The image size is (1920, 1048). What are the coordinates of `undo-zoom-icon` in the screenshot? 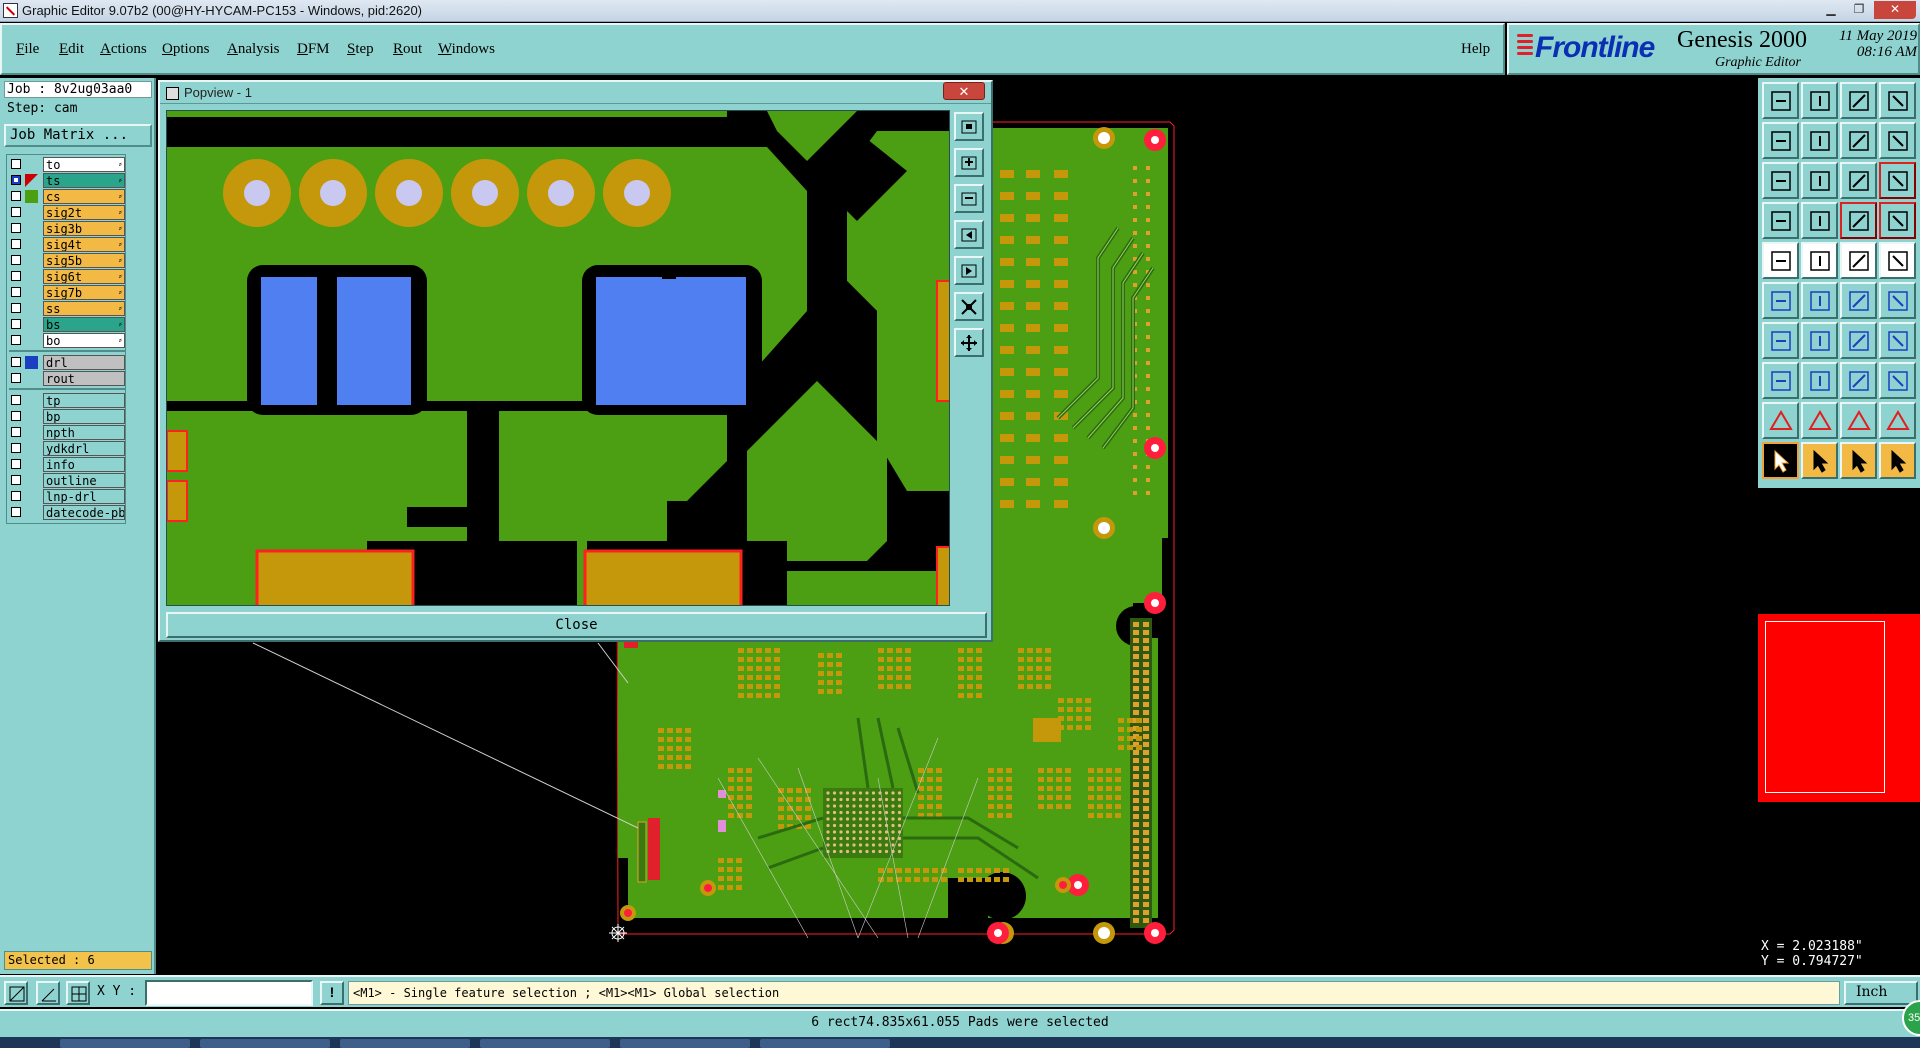 It's located at (1780, 140).